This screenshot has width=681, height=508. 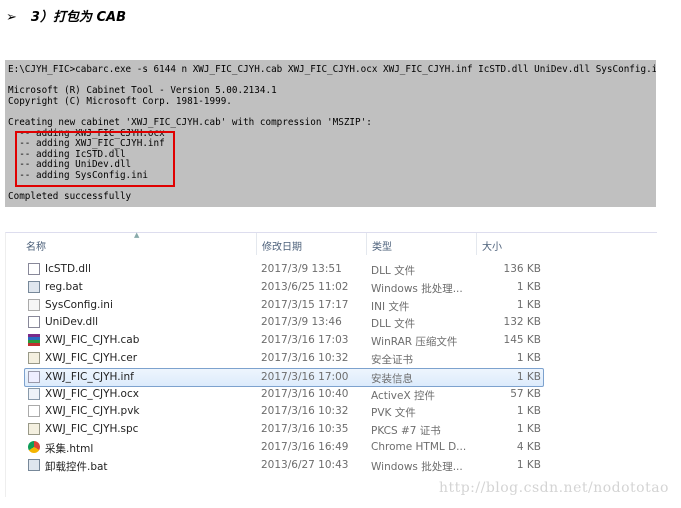 What do you see at coordinates (390, 306) in the screenshot?
I see `file-type: INI 文件` at bounding box center [390, 306].